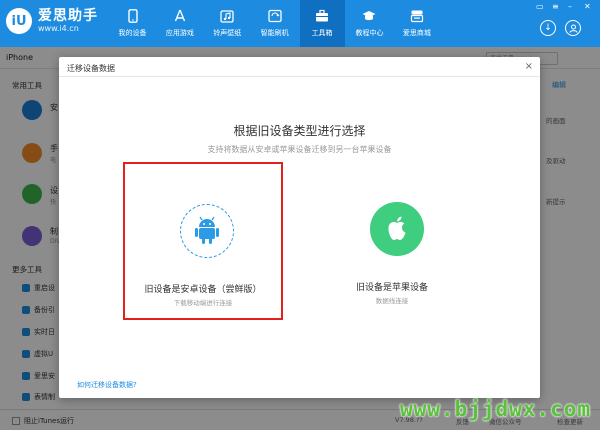  What do you see at coordinates (180, 15) in the screenshot?
I see `app-store-icon` at bounding box center [180, 15].